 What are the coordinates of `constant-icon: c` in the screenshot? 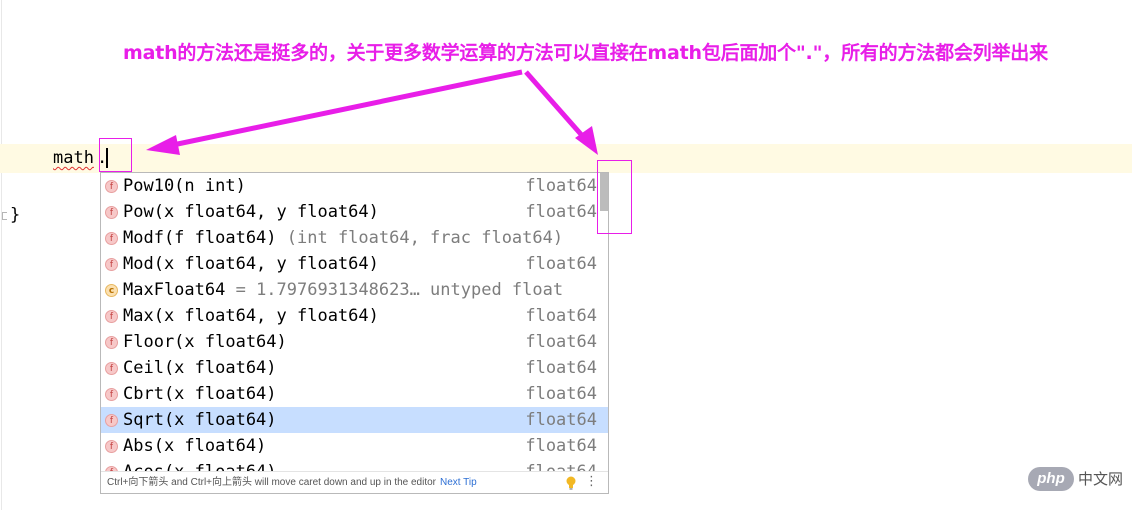 It's located at (111, 290).